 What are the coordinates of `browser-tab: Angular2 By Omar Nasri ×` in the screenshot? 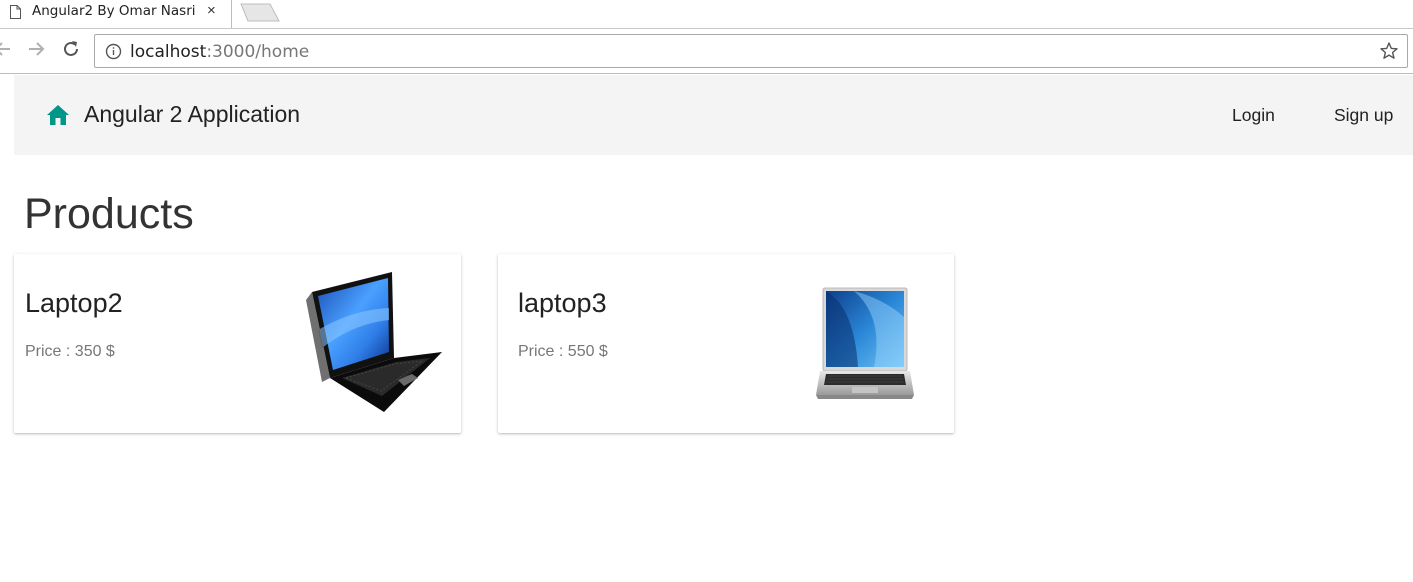 It's located at (116, 15).